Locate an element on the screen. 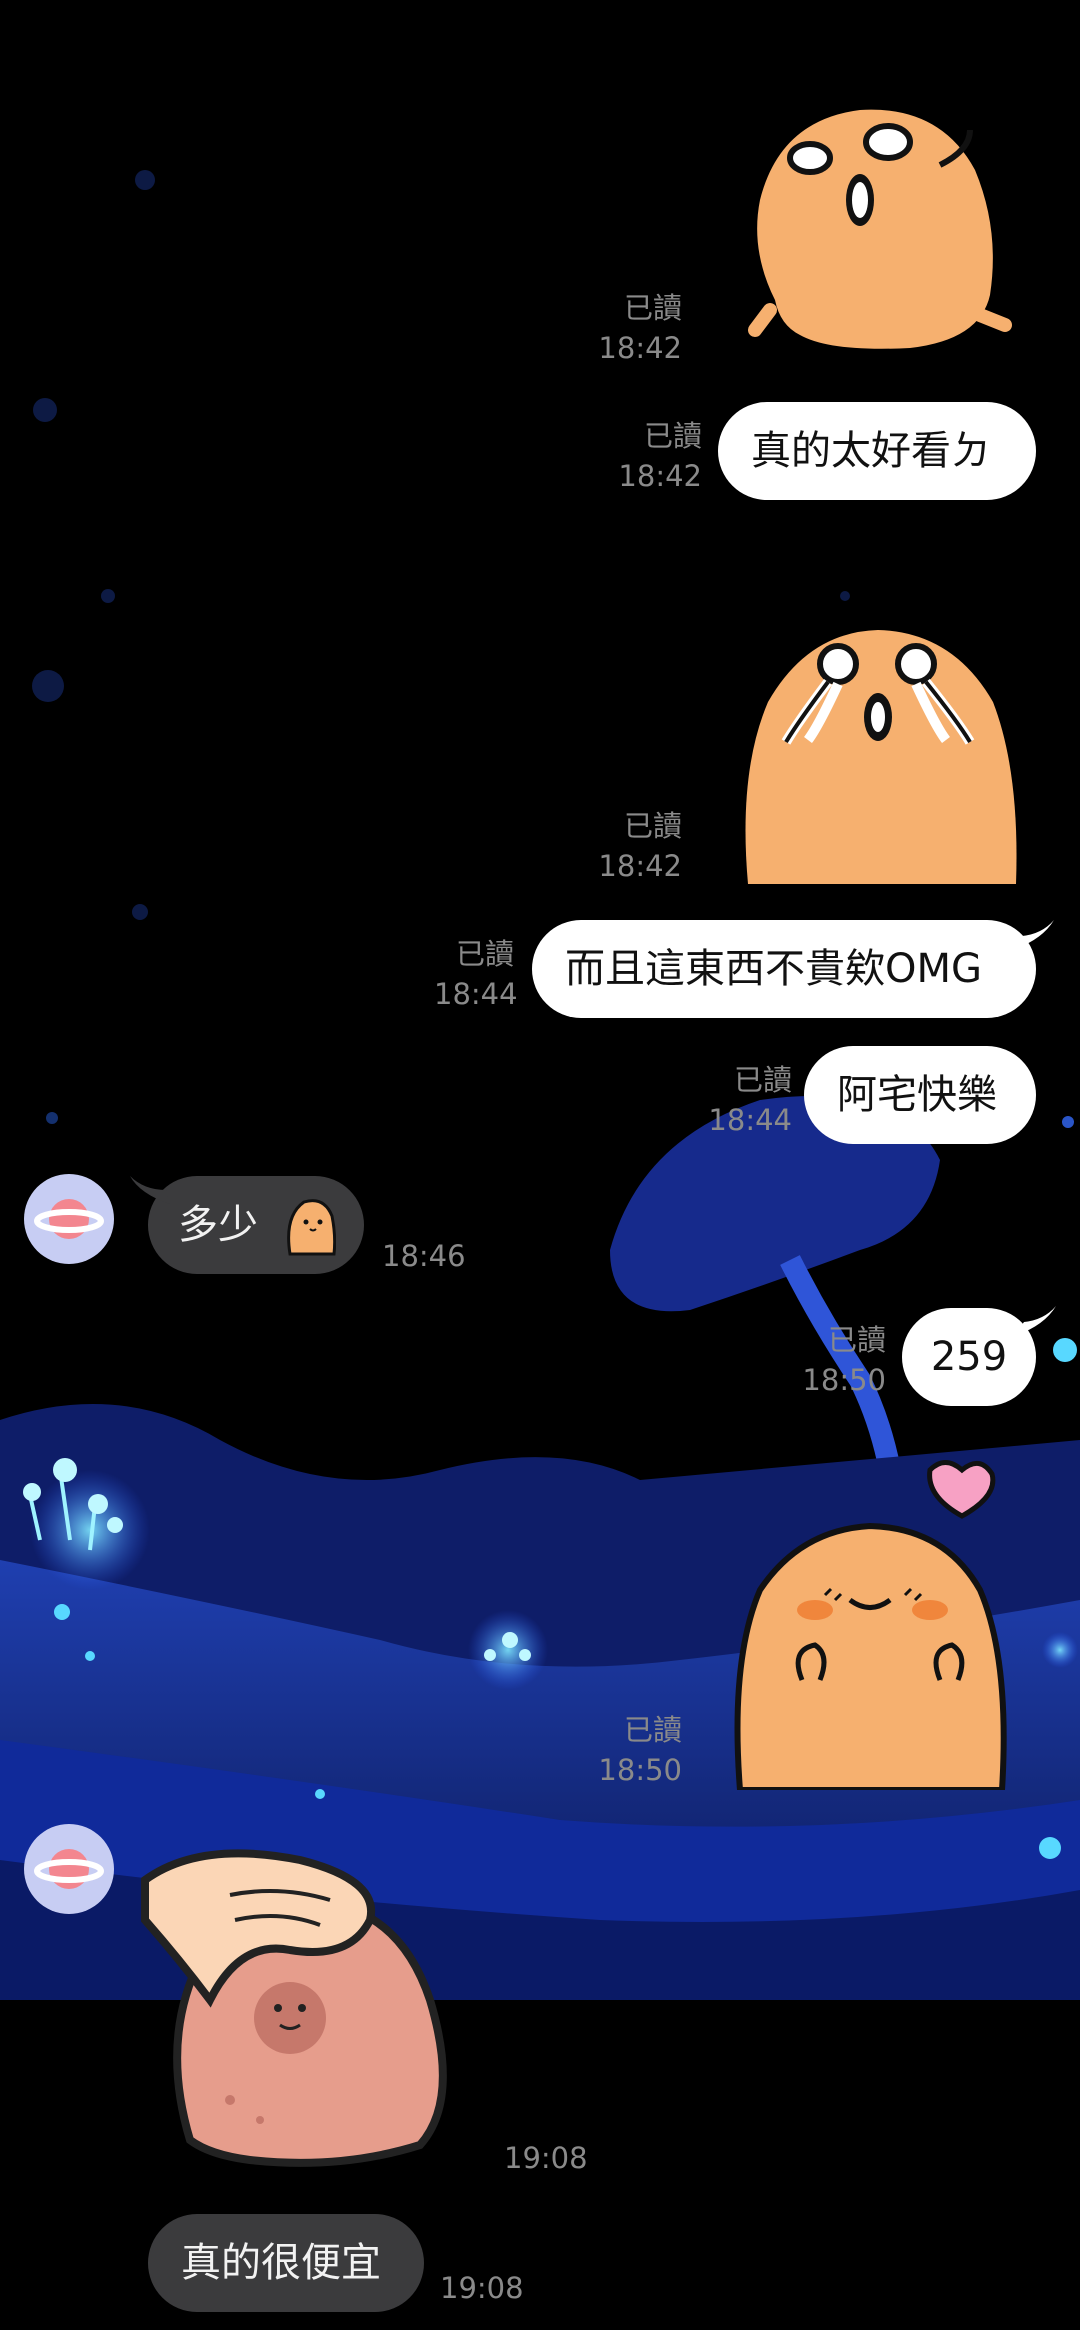 The width and height of the screenshot is (1080, 2330). message-text: 真的太好看ㄉ is located at coordinates (871, 451).